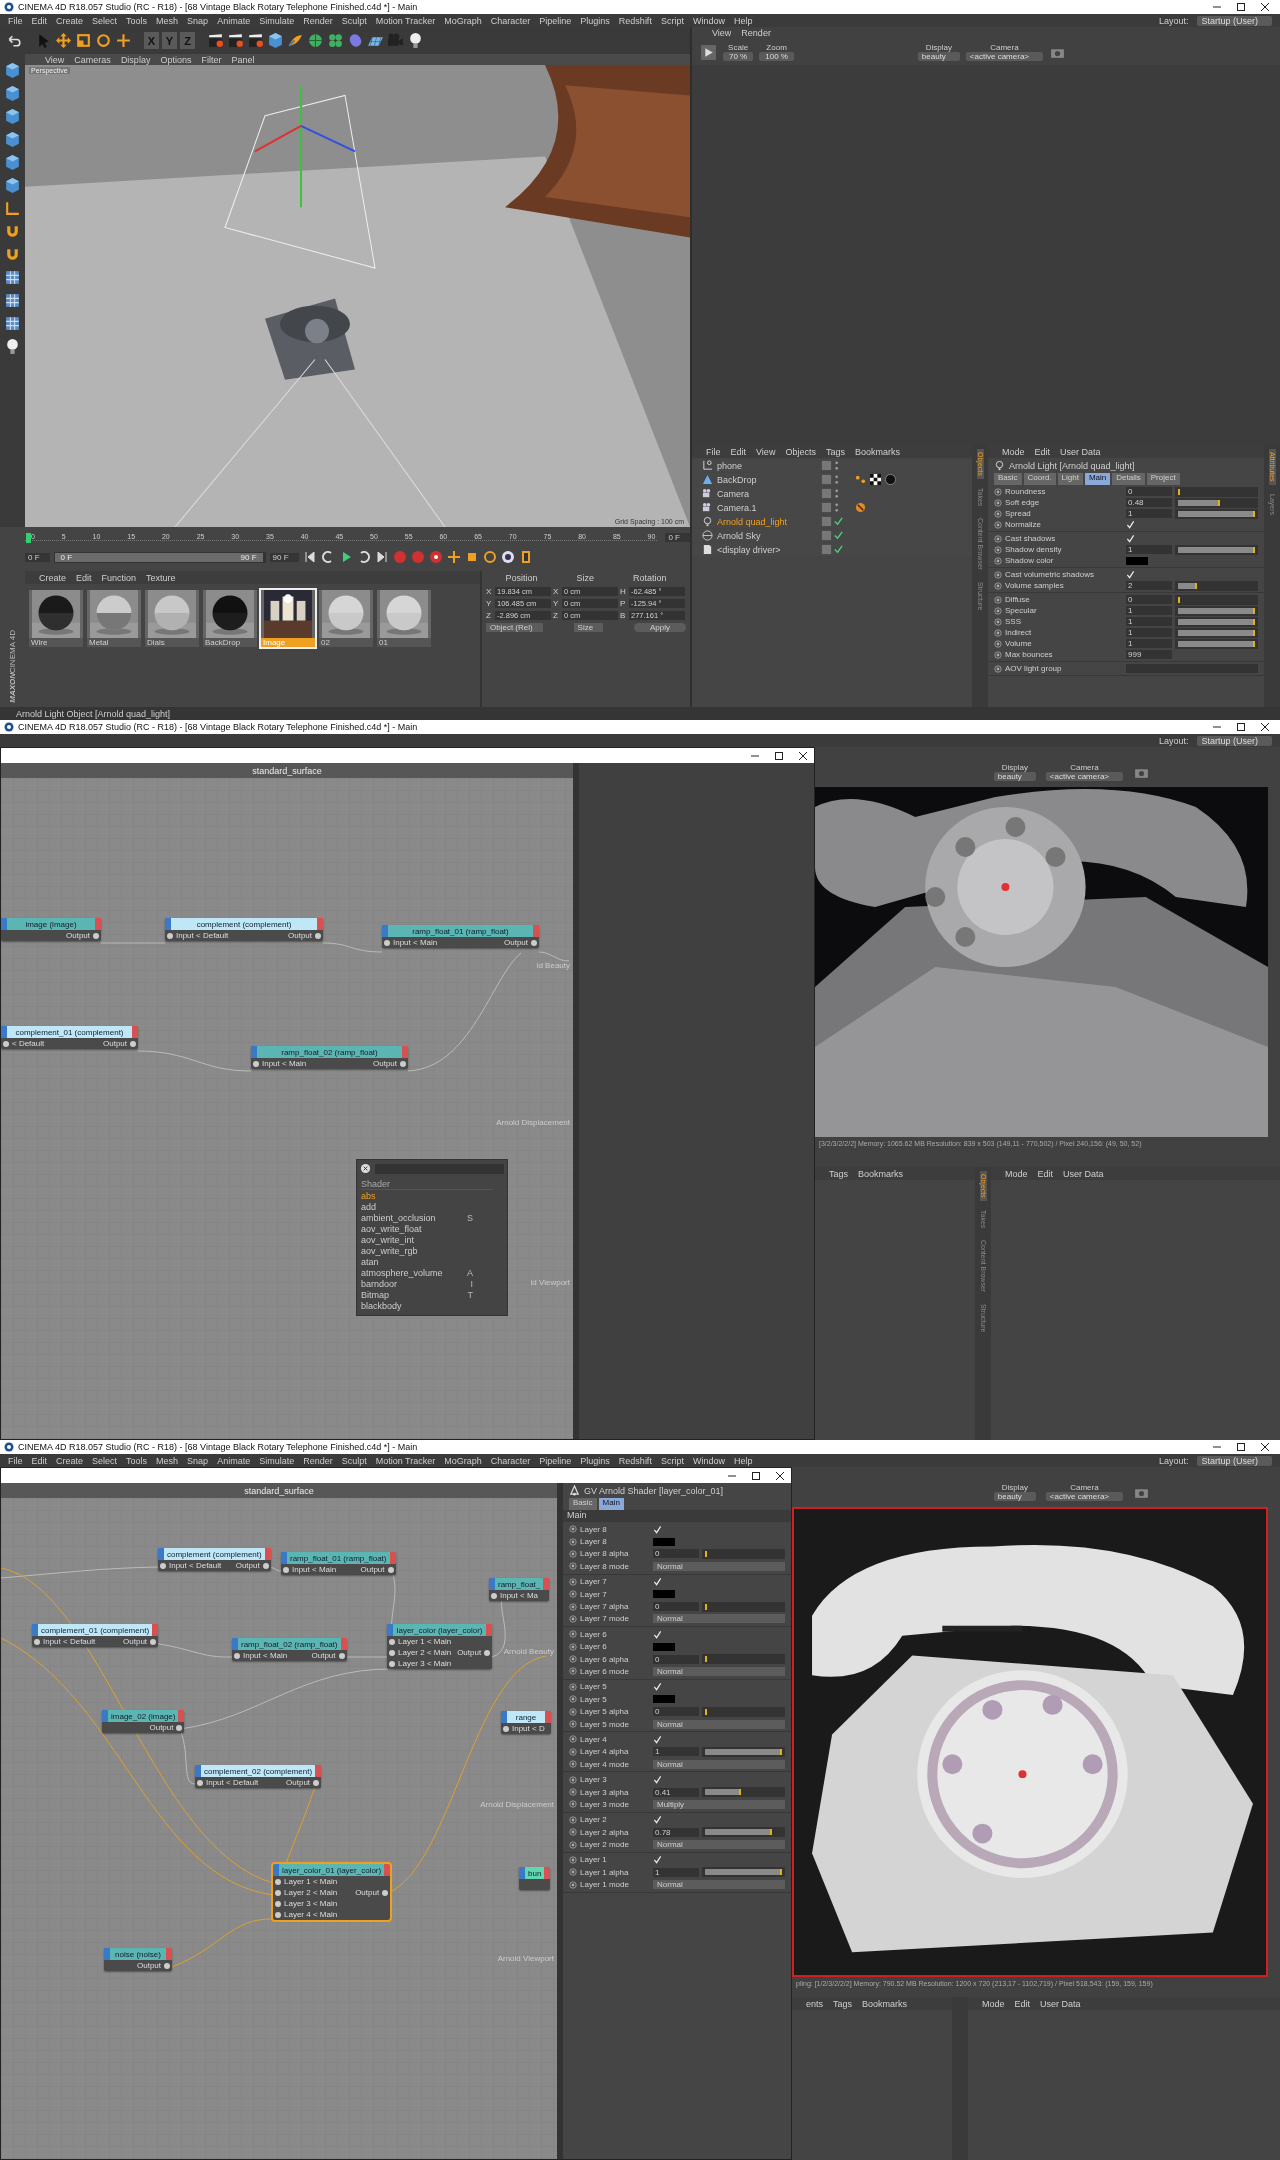 This screenshot has width=1280, height=2160. What do you see at coordinates (12, 208) in the screenshot?
I see `axis-icon` at bounding box center [12, 208].